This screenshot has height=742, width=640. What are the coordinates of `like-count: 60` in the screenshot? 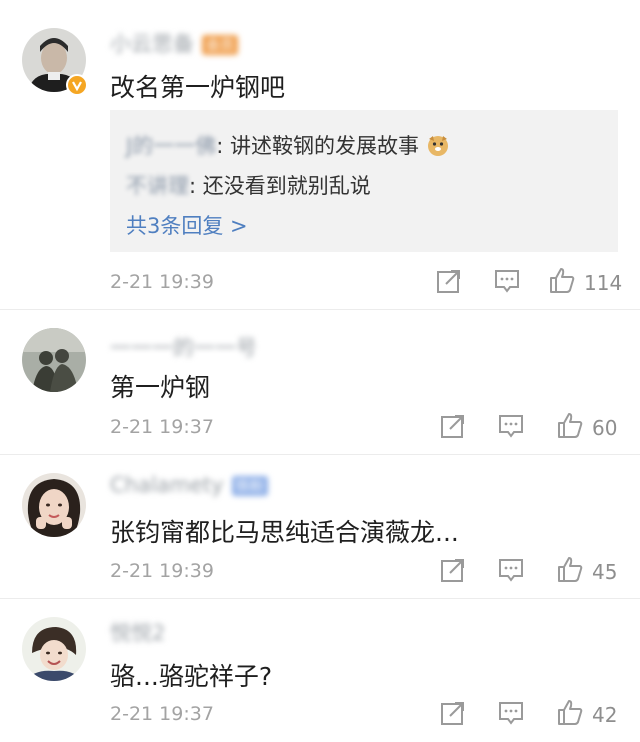 It's located at (605, 428).